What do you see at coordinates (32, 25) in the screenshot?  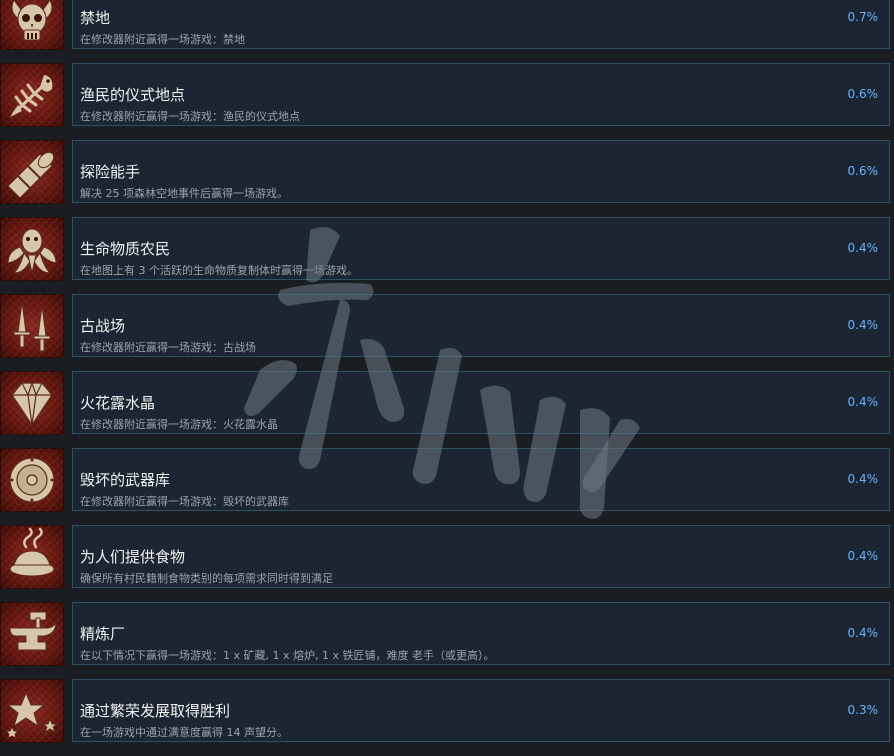 I see `horned-skull-icon` at bounding box center [32, 25].